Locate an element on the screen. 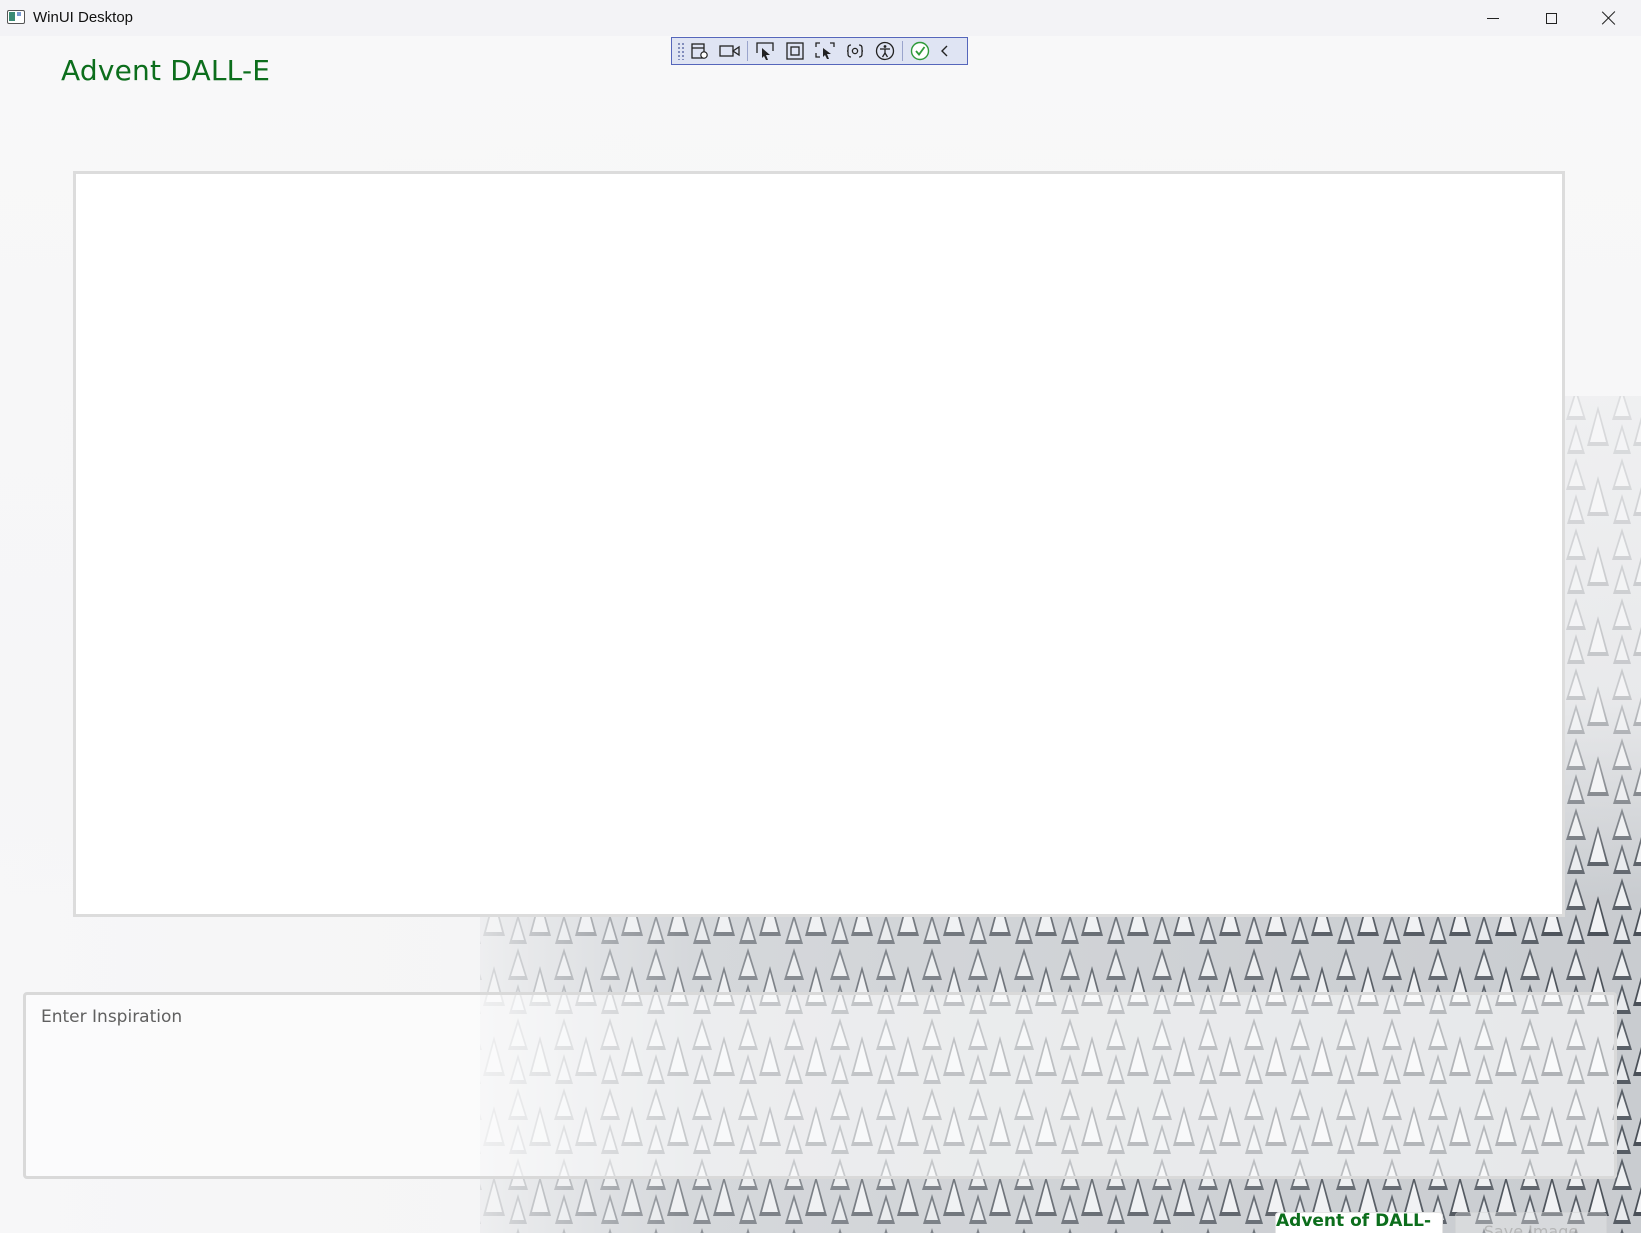  advent-of-dall-e-button: Advent of DALL-E is located at coordinates (1359, 1222).